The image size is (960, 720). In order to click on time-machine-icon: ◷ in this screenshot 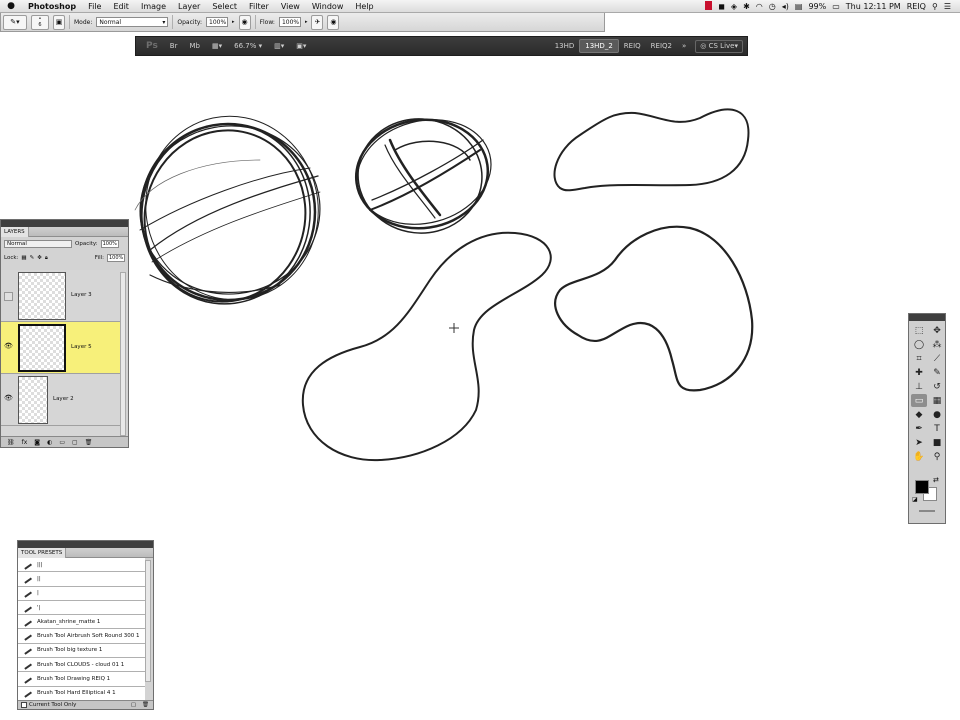, I will do `click(772, 6)`.